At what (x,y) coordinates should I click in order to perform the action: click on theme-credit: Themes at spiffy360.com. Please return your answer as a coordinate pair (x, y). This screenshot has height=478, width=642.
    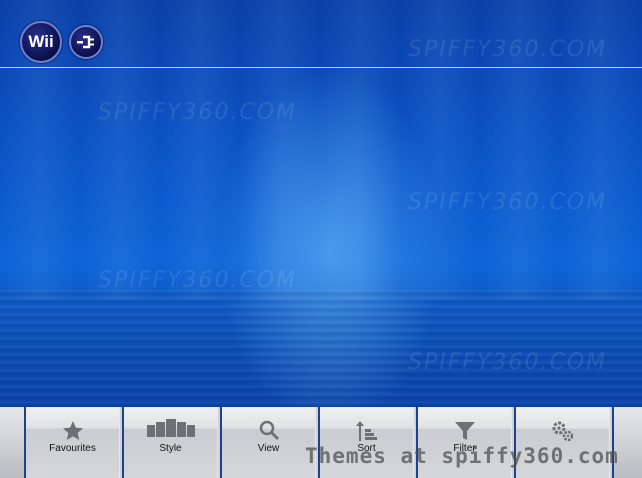
    Looking at the image, I should click on (462, 456).